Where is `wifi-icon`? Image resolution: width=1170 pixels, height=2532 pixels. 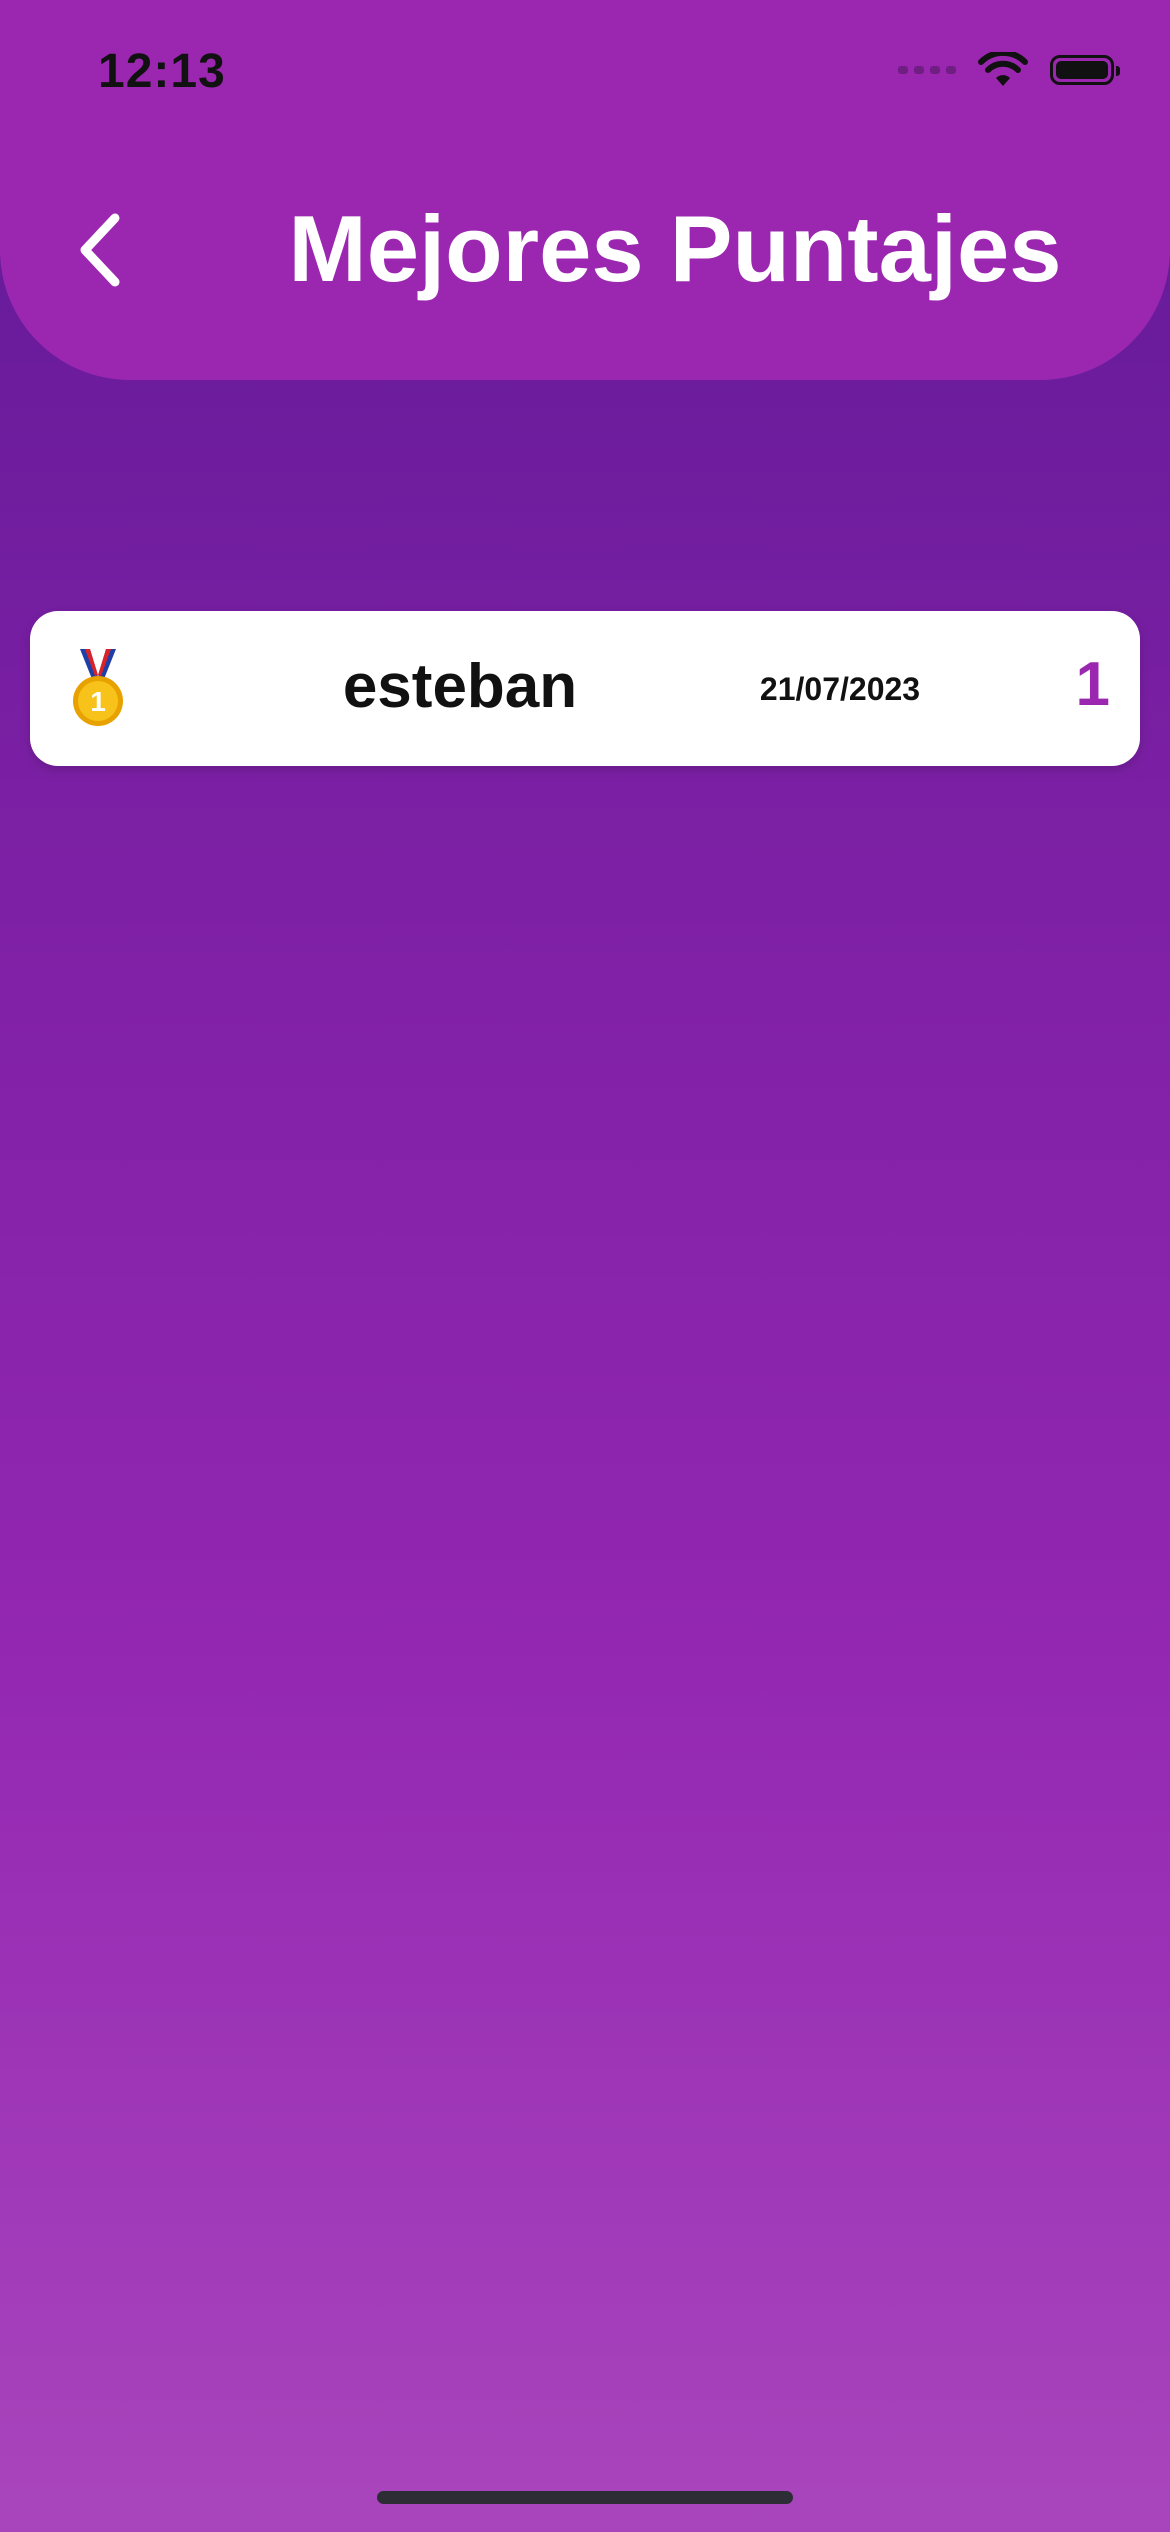 wifi-icon is located at coordinates (1003, 69).